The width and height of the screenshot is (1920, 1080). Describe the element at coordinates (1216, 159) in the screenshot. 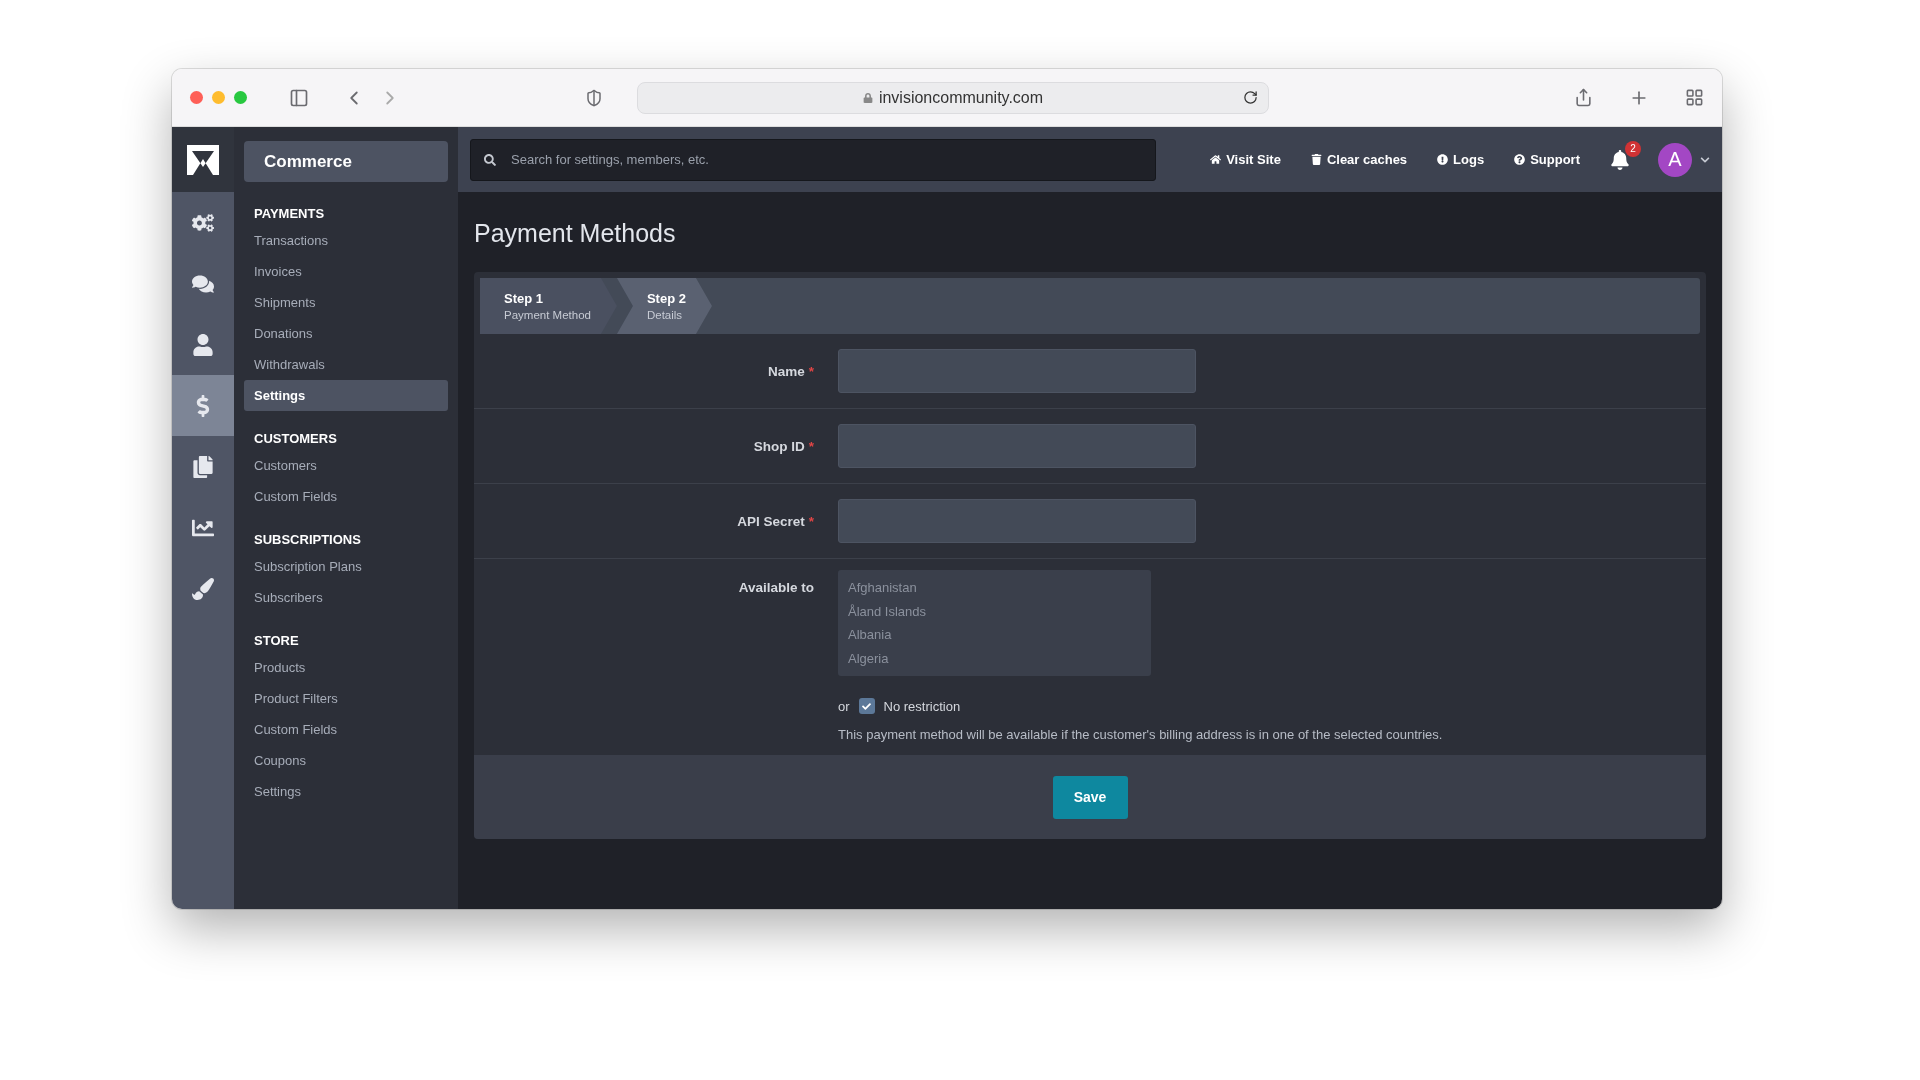

I see `house-icon` at that location.